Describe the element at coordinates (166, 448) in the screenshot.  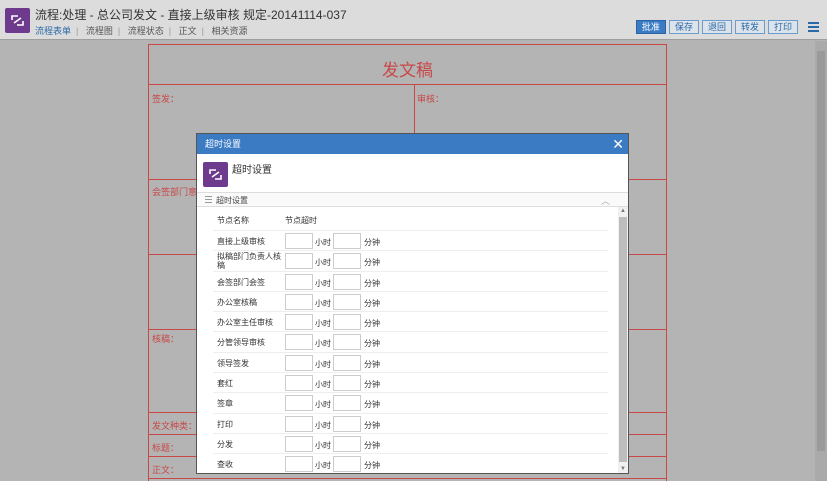
I see `subject-label: 标题：` at that location.